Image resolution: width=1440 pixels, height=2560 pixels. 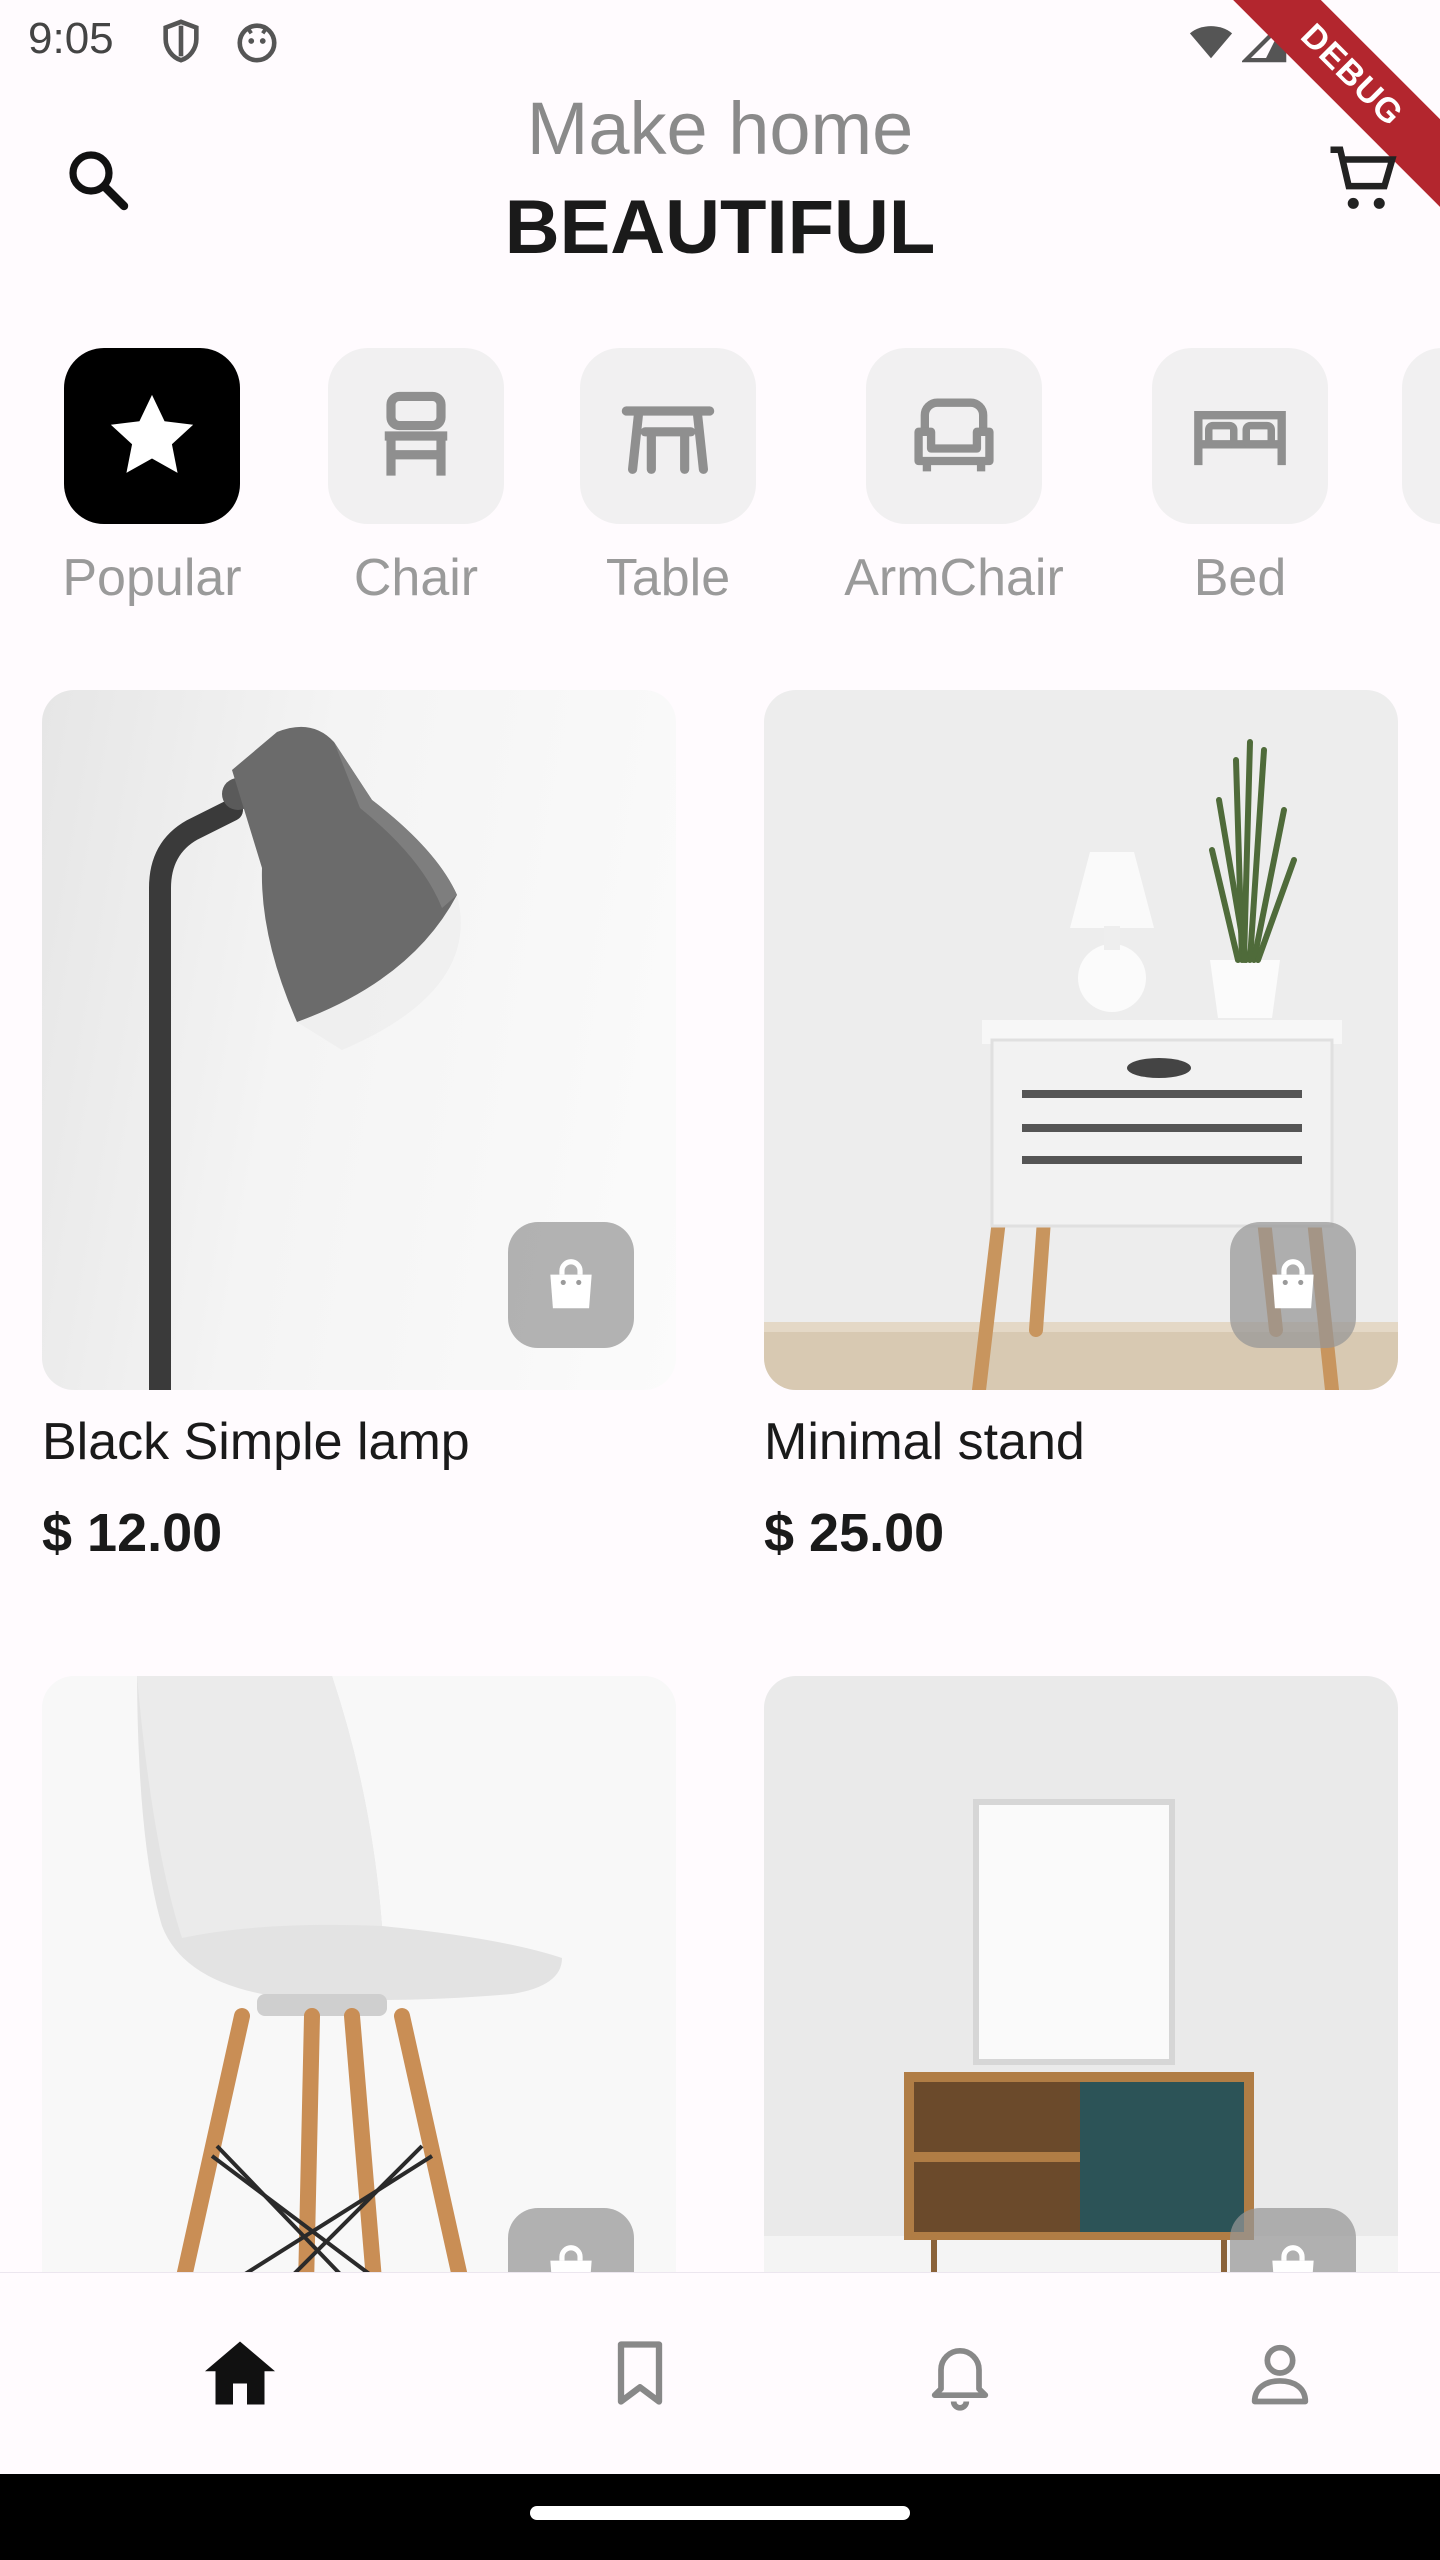 I want to click on home-icon, so click(x=240, y=2373).